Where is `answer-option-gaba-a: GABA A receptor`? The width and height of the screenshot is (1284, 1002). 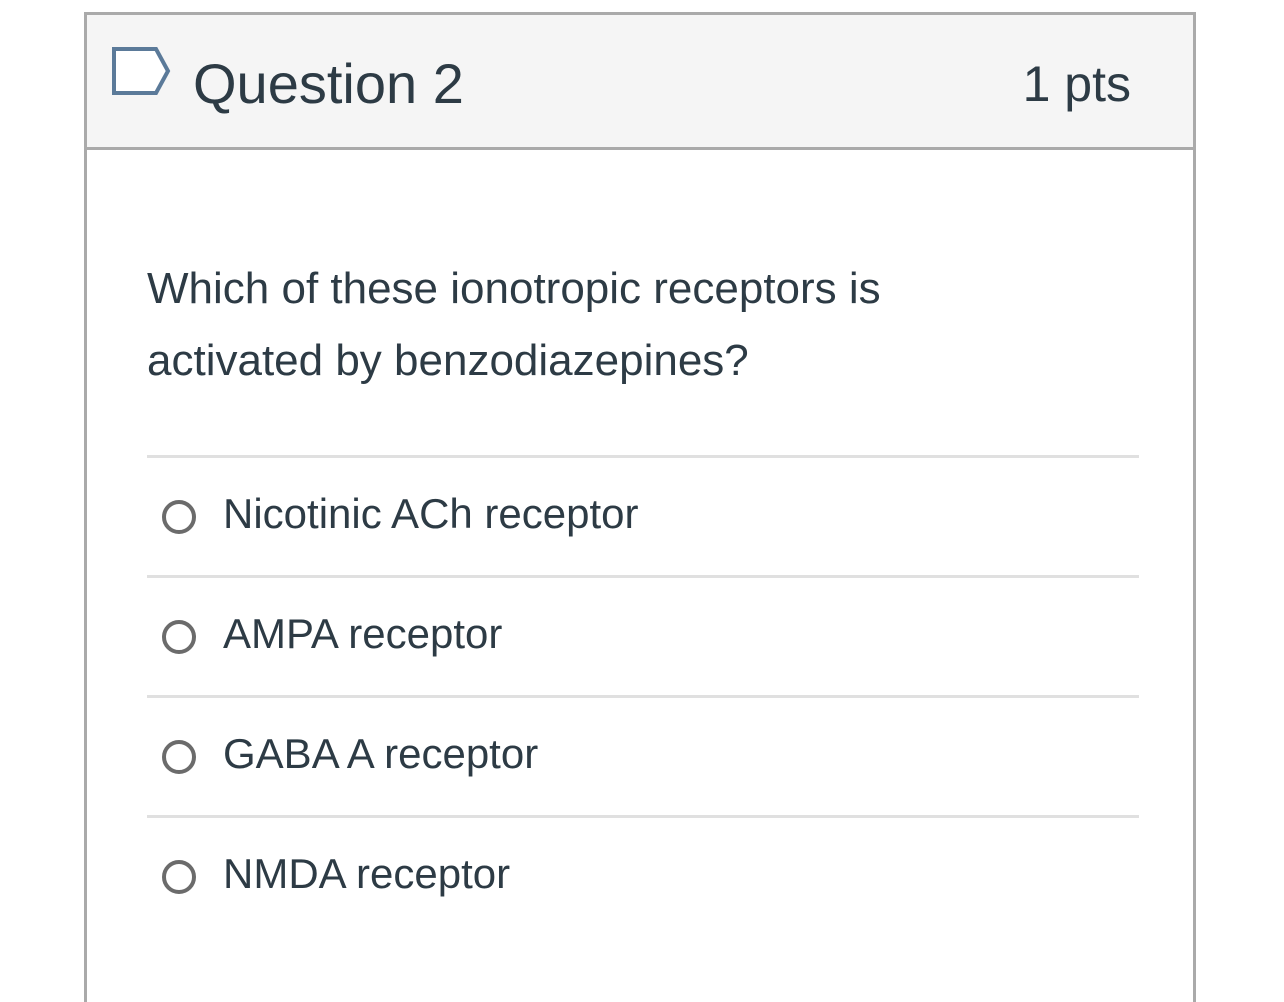
answer-option-gaba-a: GABA A receptor is located at coordinates (643, 755).